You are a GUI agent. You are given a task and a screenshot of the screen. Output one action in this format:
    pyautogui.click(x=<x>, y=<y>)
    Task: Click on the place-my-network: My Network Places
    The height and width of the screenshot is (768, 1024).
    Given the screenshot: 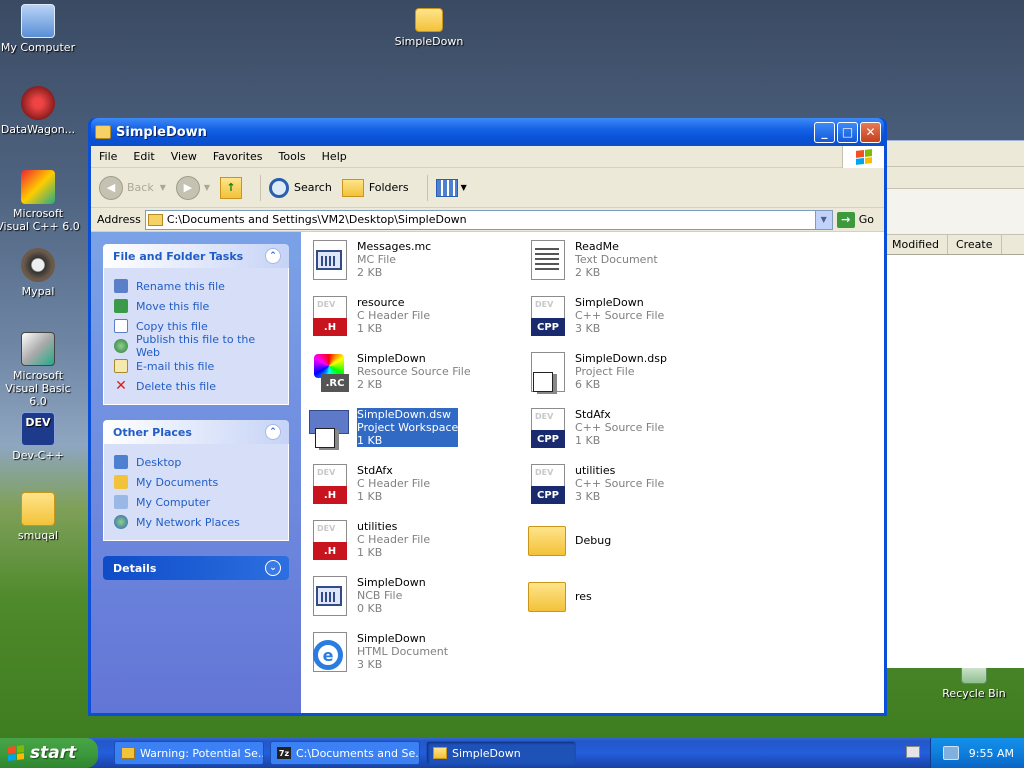 What is the action you would take?
    pyautogui.click(x=198, y=522)
    